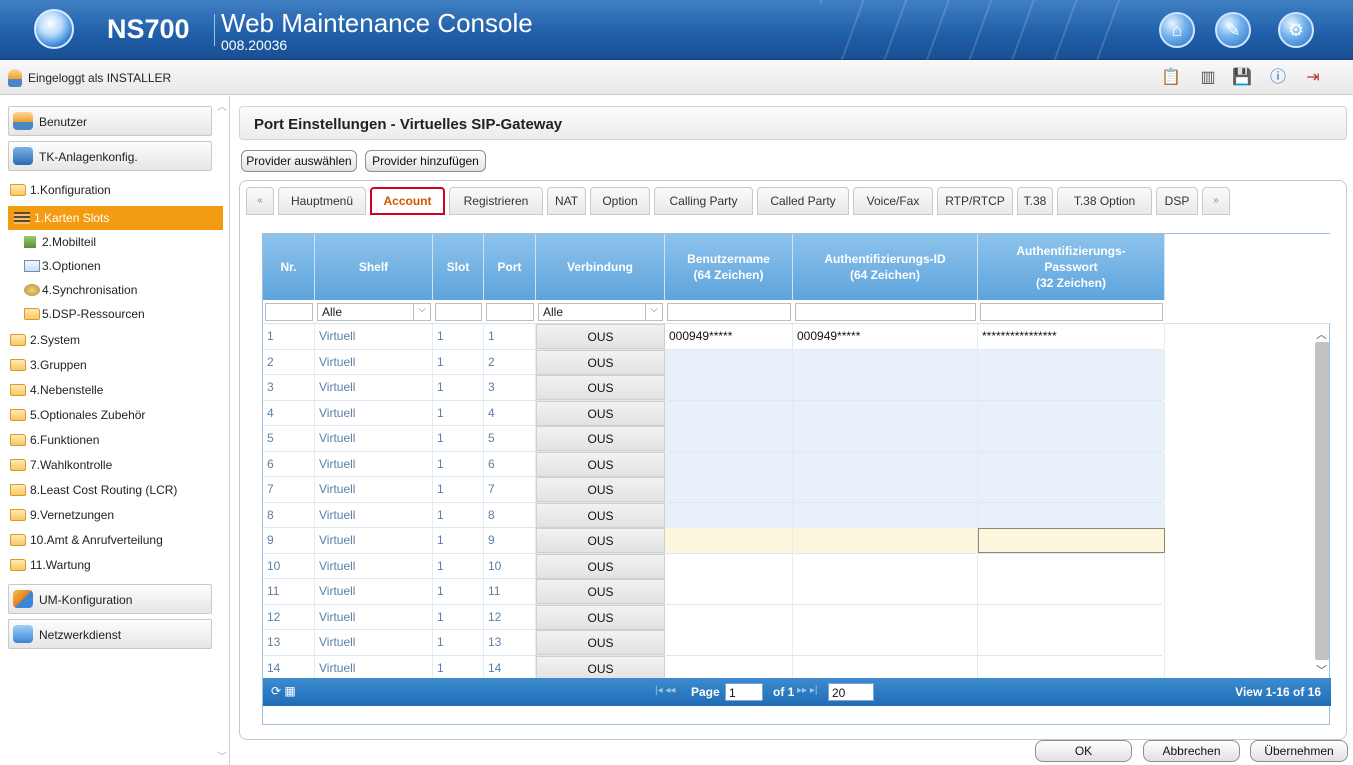 This screenshot has width=1353, height=765. I want to click on scrollbar-thumb, so click(1322, 501).